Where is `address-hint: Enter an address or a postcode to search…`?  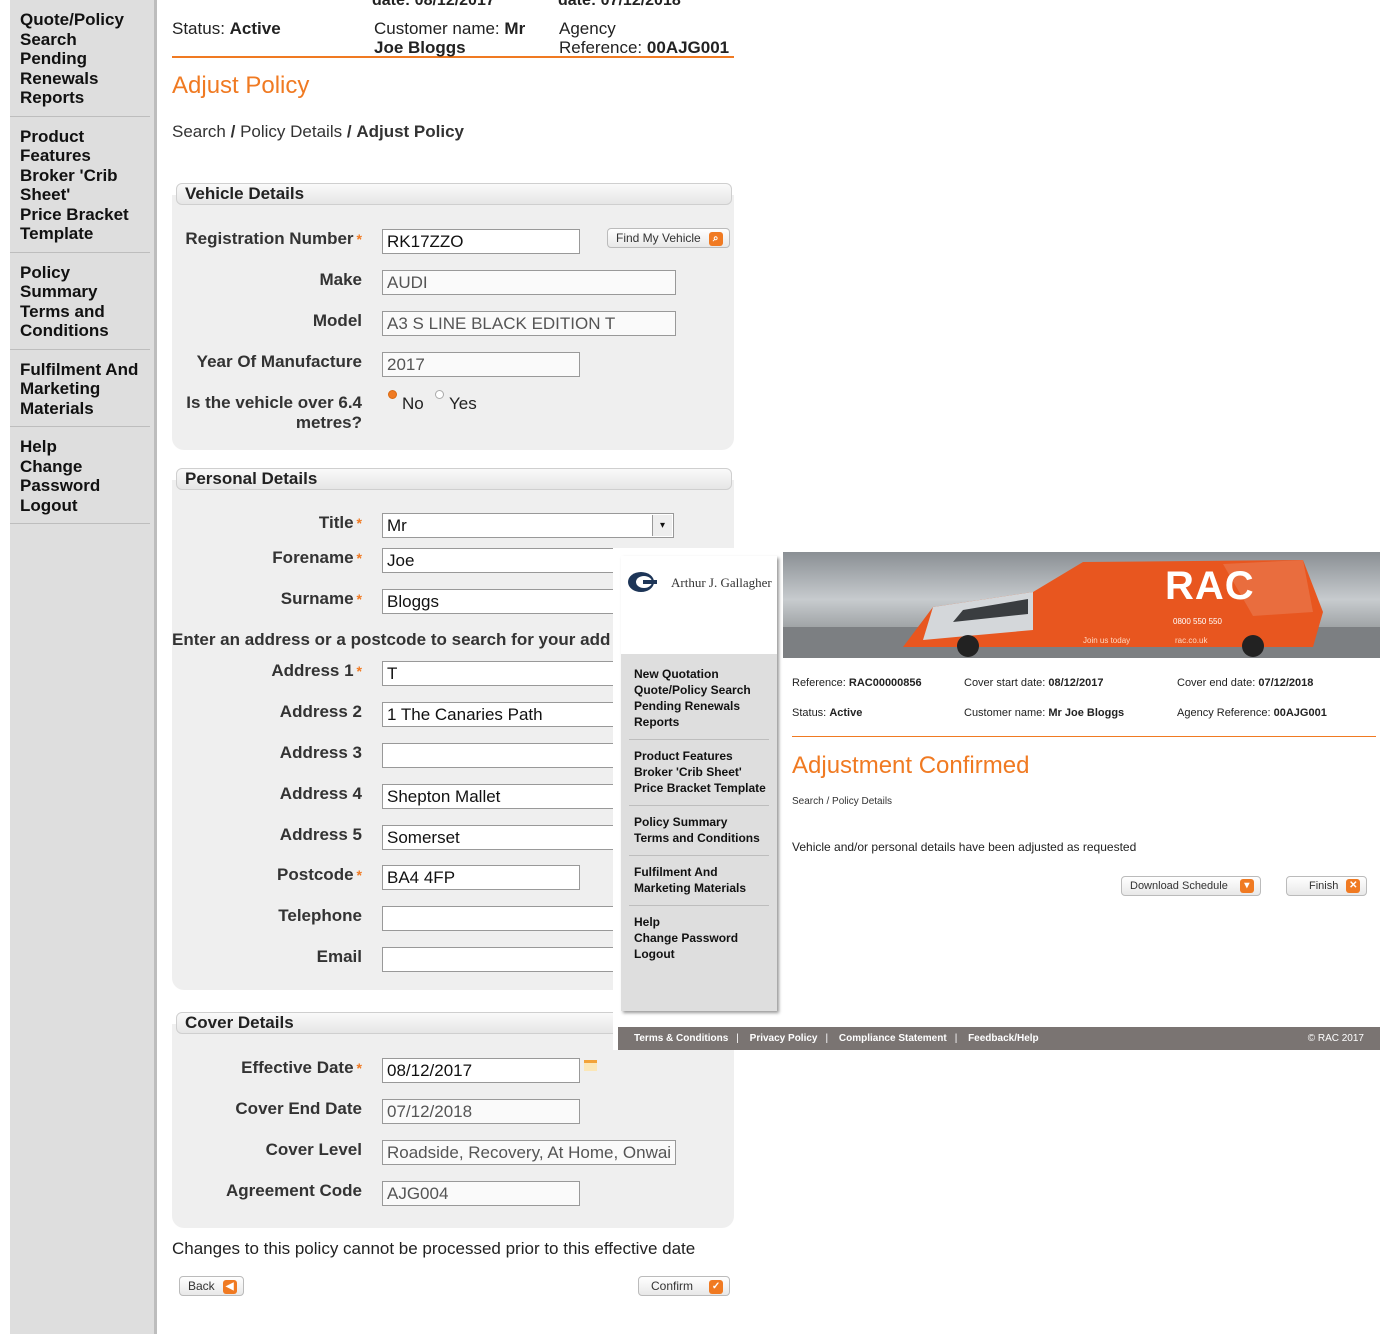
address-hint: Enter an address or a postcode to search… is located at coordinates (391, 639).